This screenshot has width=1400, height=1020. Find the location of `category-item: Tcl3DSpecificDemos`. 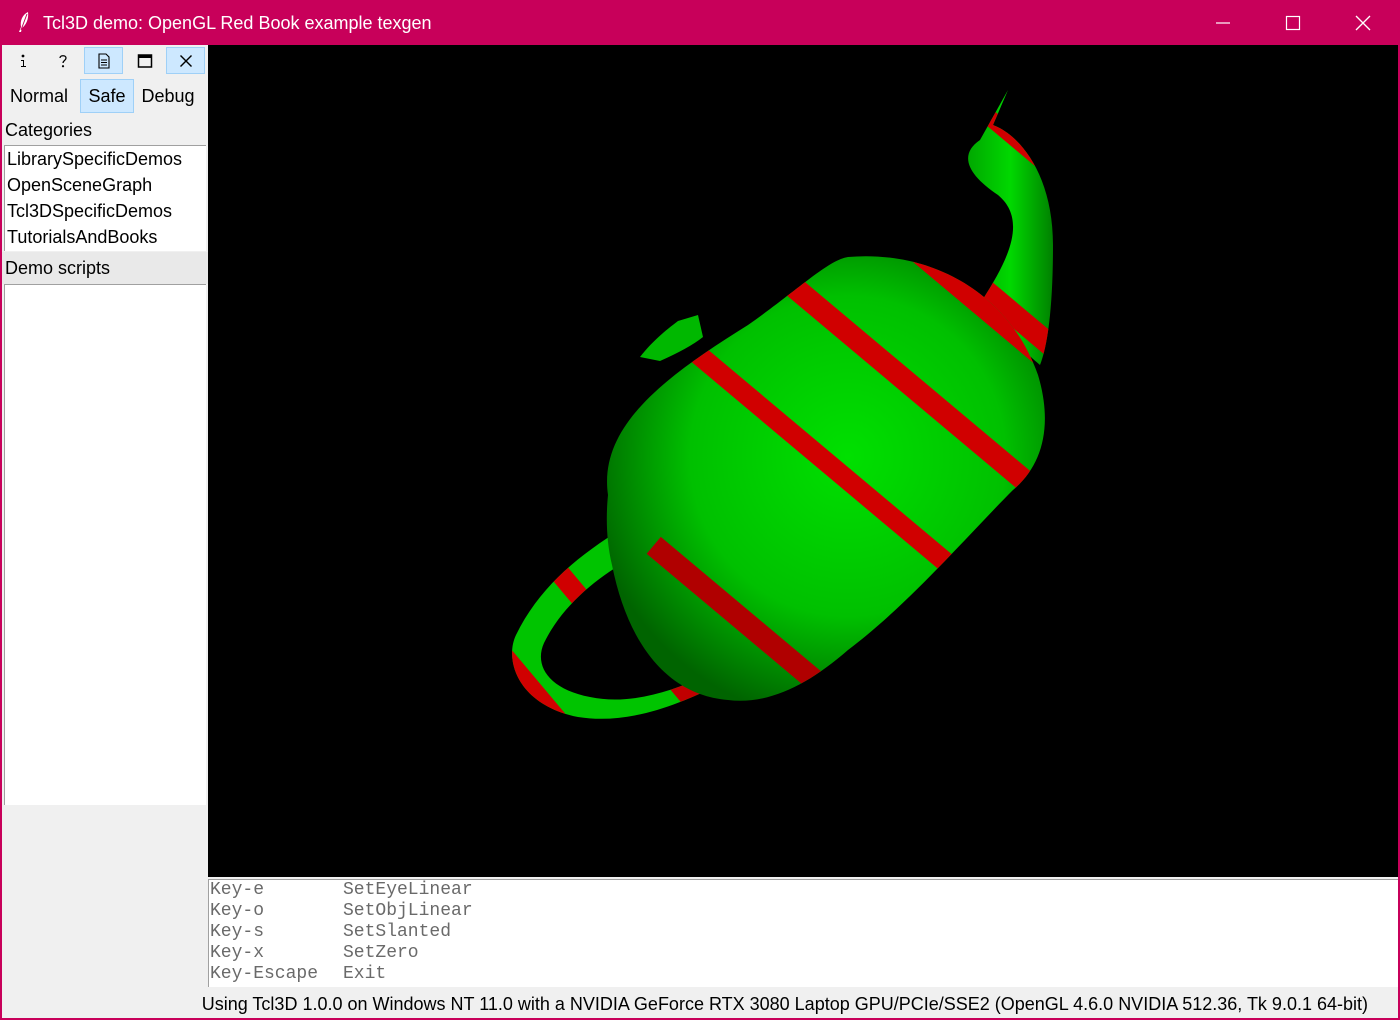

category-item: Tcl3DSpecificDemos is located at coordinates (105, 211).